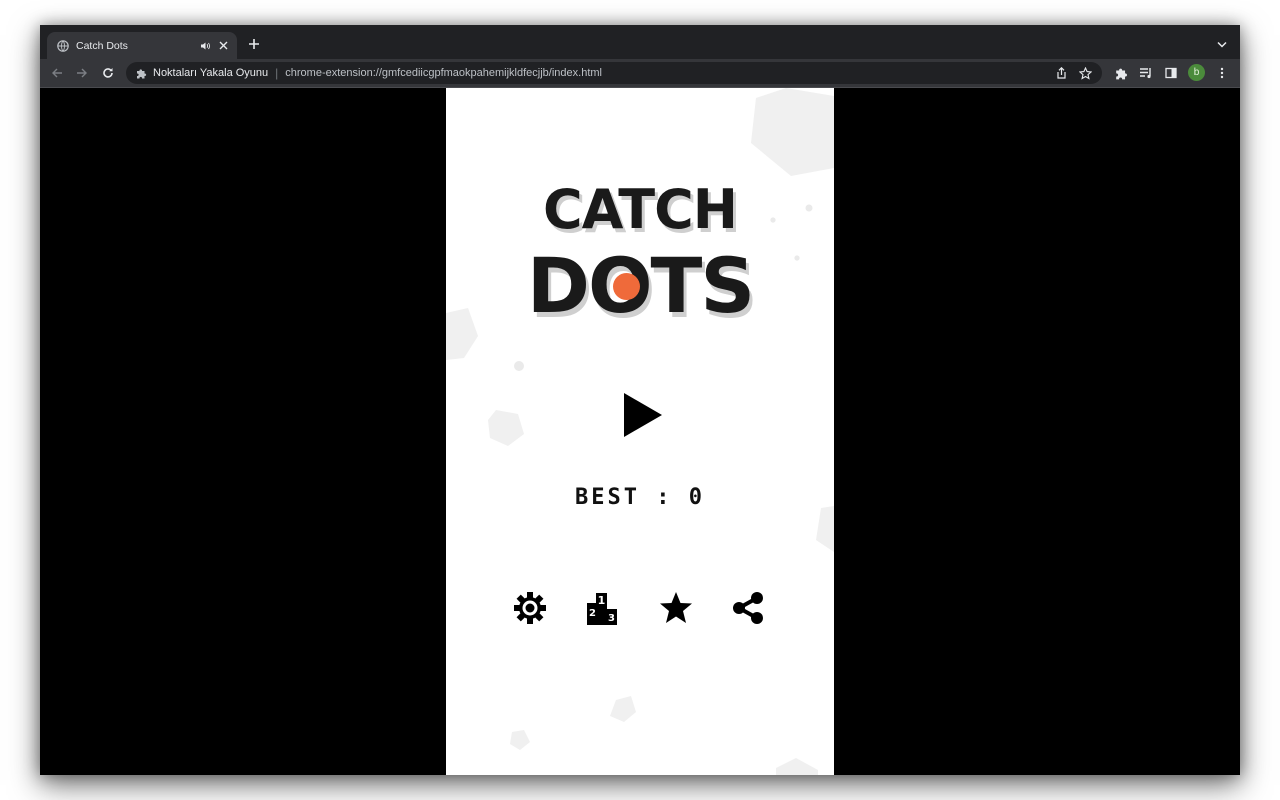  Describe the element at coordinates (57, 73) in the screenshot. I see `back-arrow-icon` at that location.